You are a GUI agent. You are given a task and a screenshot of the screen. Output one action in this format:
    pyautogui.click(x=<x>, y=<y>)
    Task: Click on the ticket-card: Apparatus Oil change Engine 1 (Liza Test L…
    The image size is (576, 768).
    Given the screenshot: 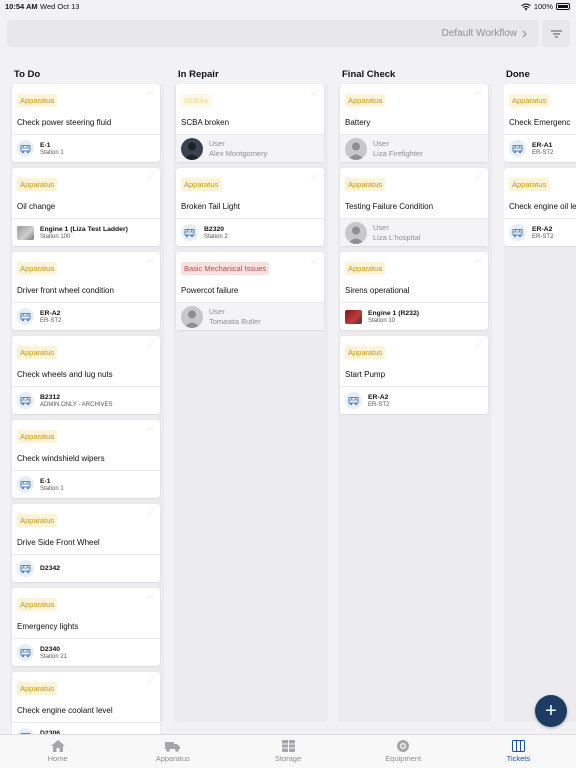 What is the action you would take?
    pyautogui.click(x=86, y=207)
    